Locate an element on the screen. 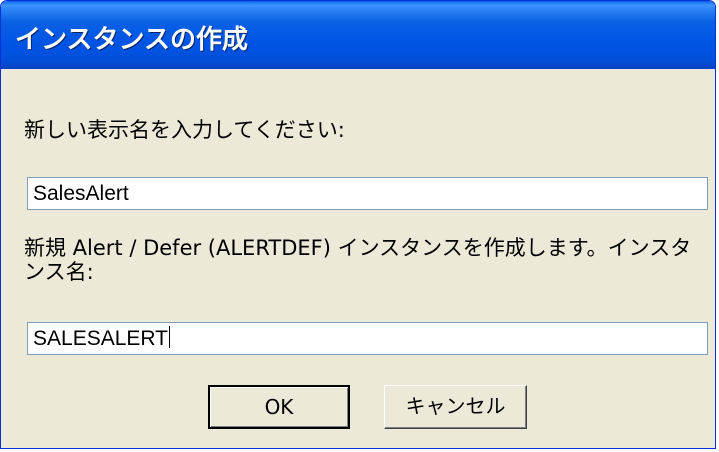 This screenshot has width=719, height=452. display-name-value: SalesAlert is located at coordinates (81, 193).